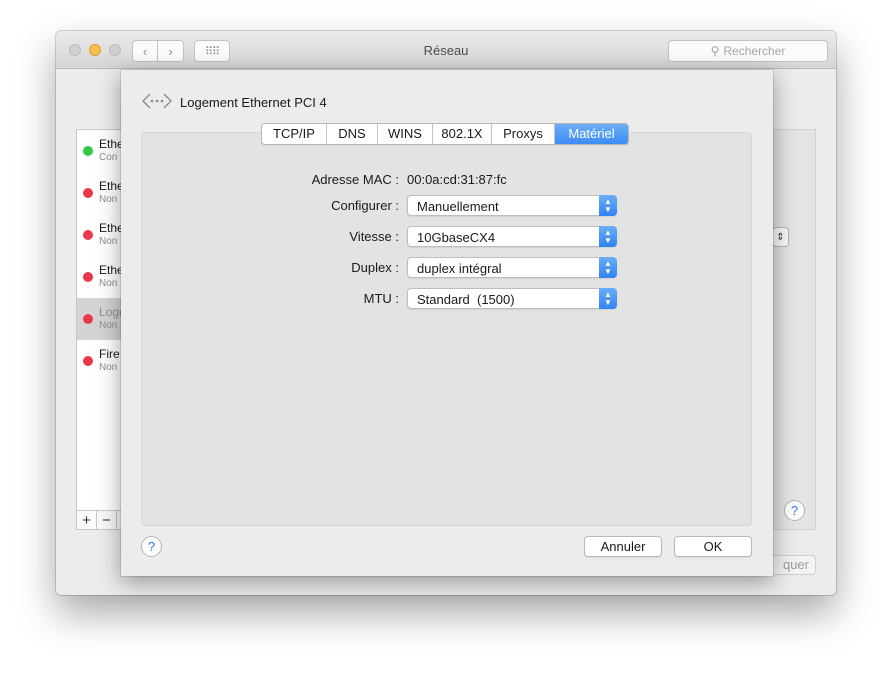 This screenshot has height=675, width=892. I want to click on tab-8021x: 802.1X, so click(462, 134).